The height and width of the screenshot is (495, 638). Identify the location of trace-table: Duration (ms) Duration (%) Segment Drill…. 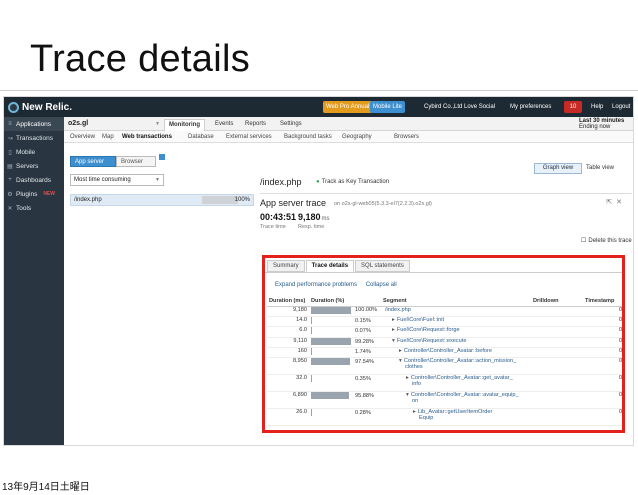
(444, 361).